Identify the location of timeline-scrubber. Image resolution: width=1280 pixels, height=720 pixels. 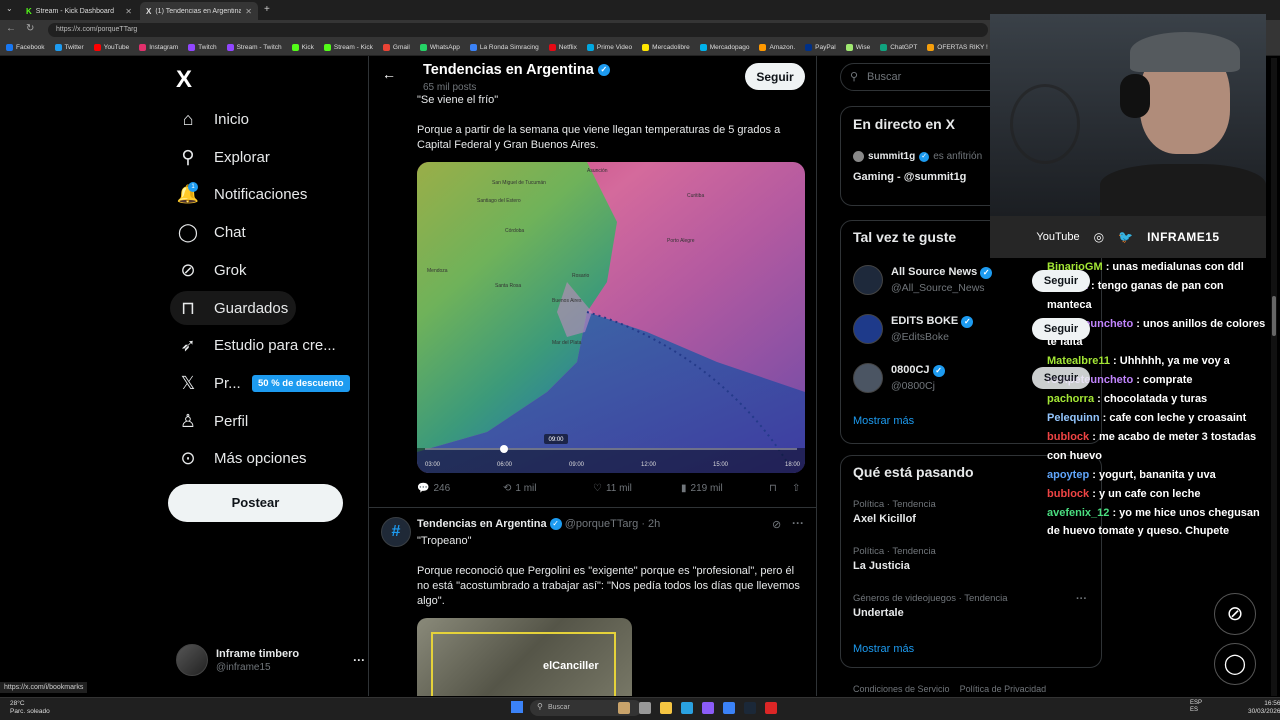
(504, 449).